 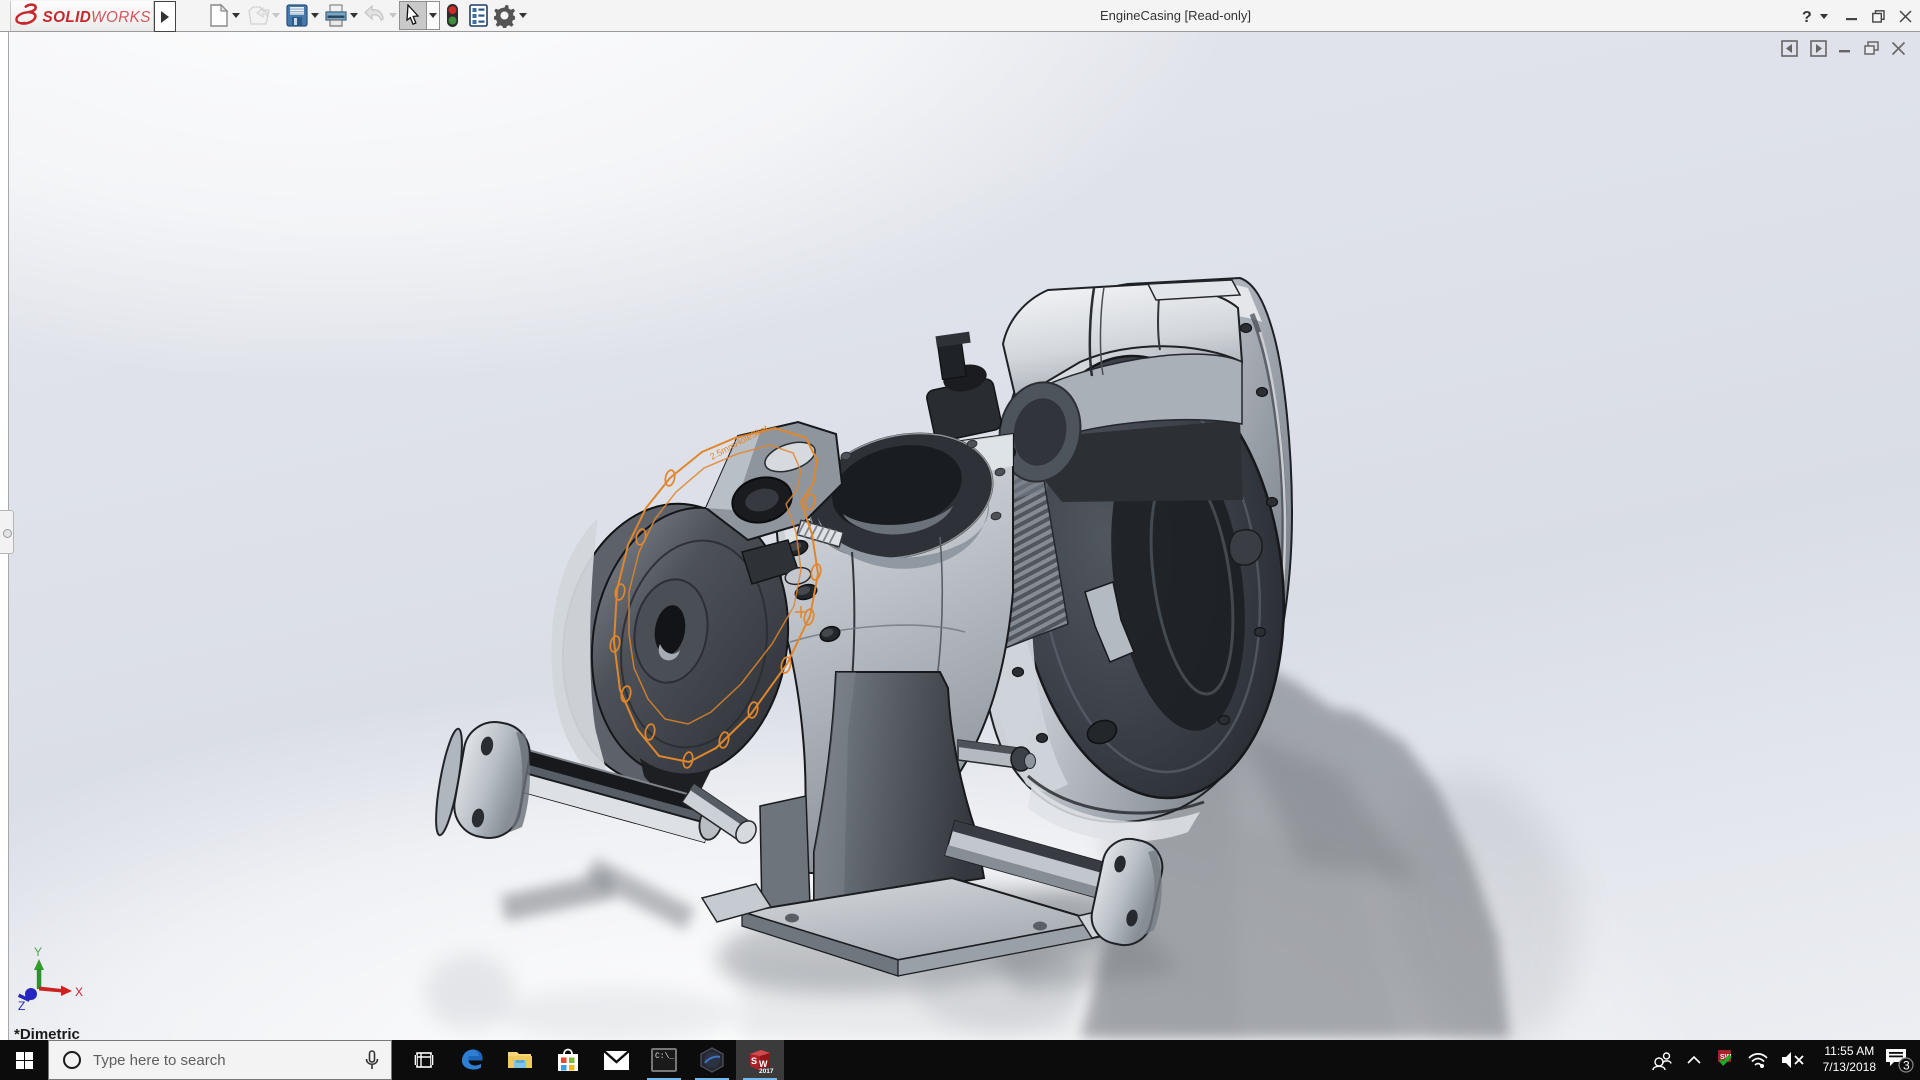 What do you see at coordinates (766, 1071) in the screenshot?
I see `svg-text: 2017` at bounding box center [766, 1071].